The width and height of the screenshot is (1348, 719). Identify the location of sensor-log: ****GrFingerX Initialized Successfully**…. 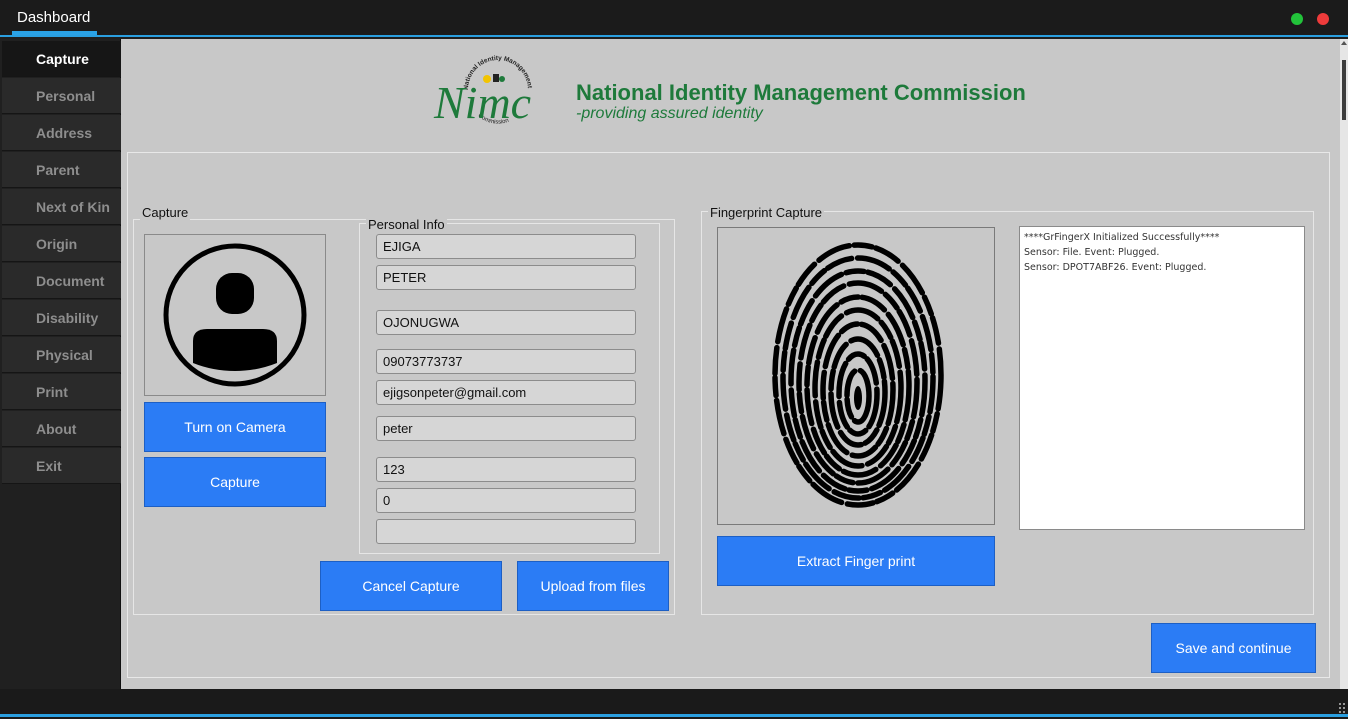
(1162, 378).